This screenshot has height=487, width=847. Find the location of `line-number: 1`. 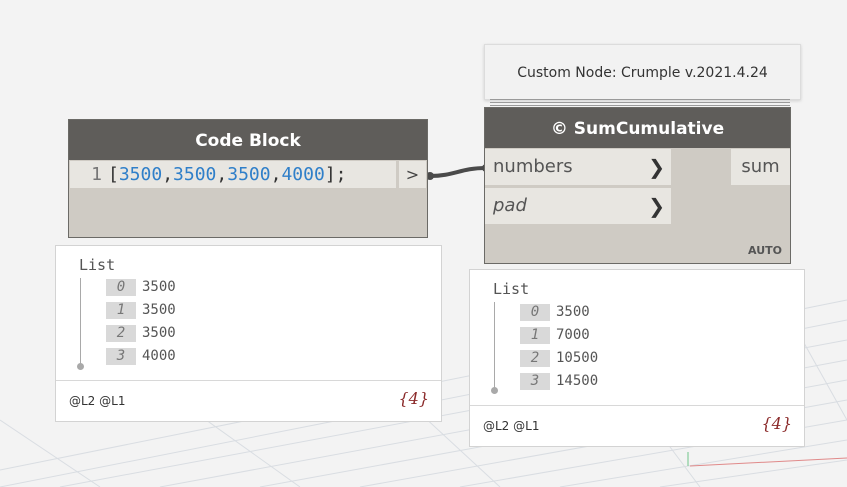

line-number: 1 is located at coordinates (96, 174).